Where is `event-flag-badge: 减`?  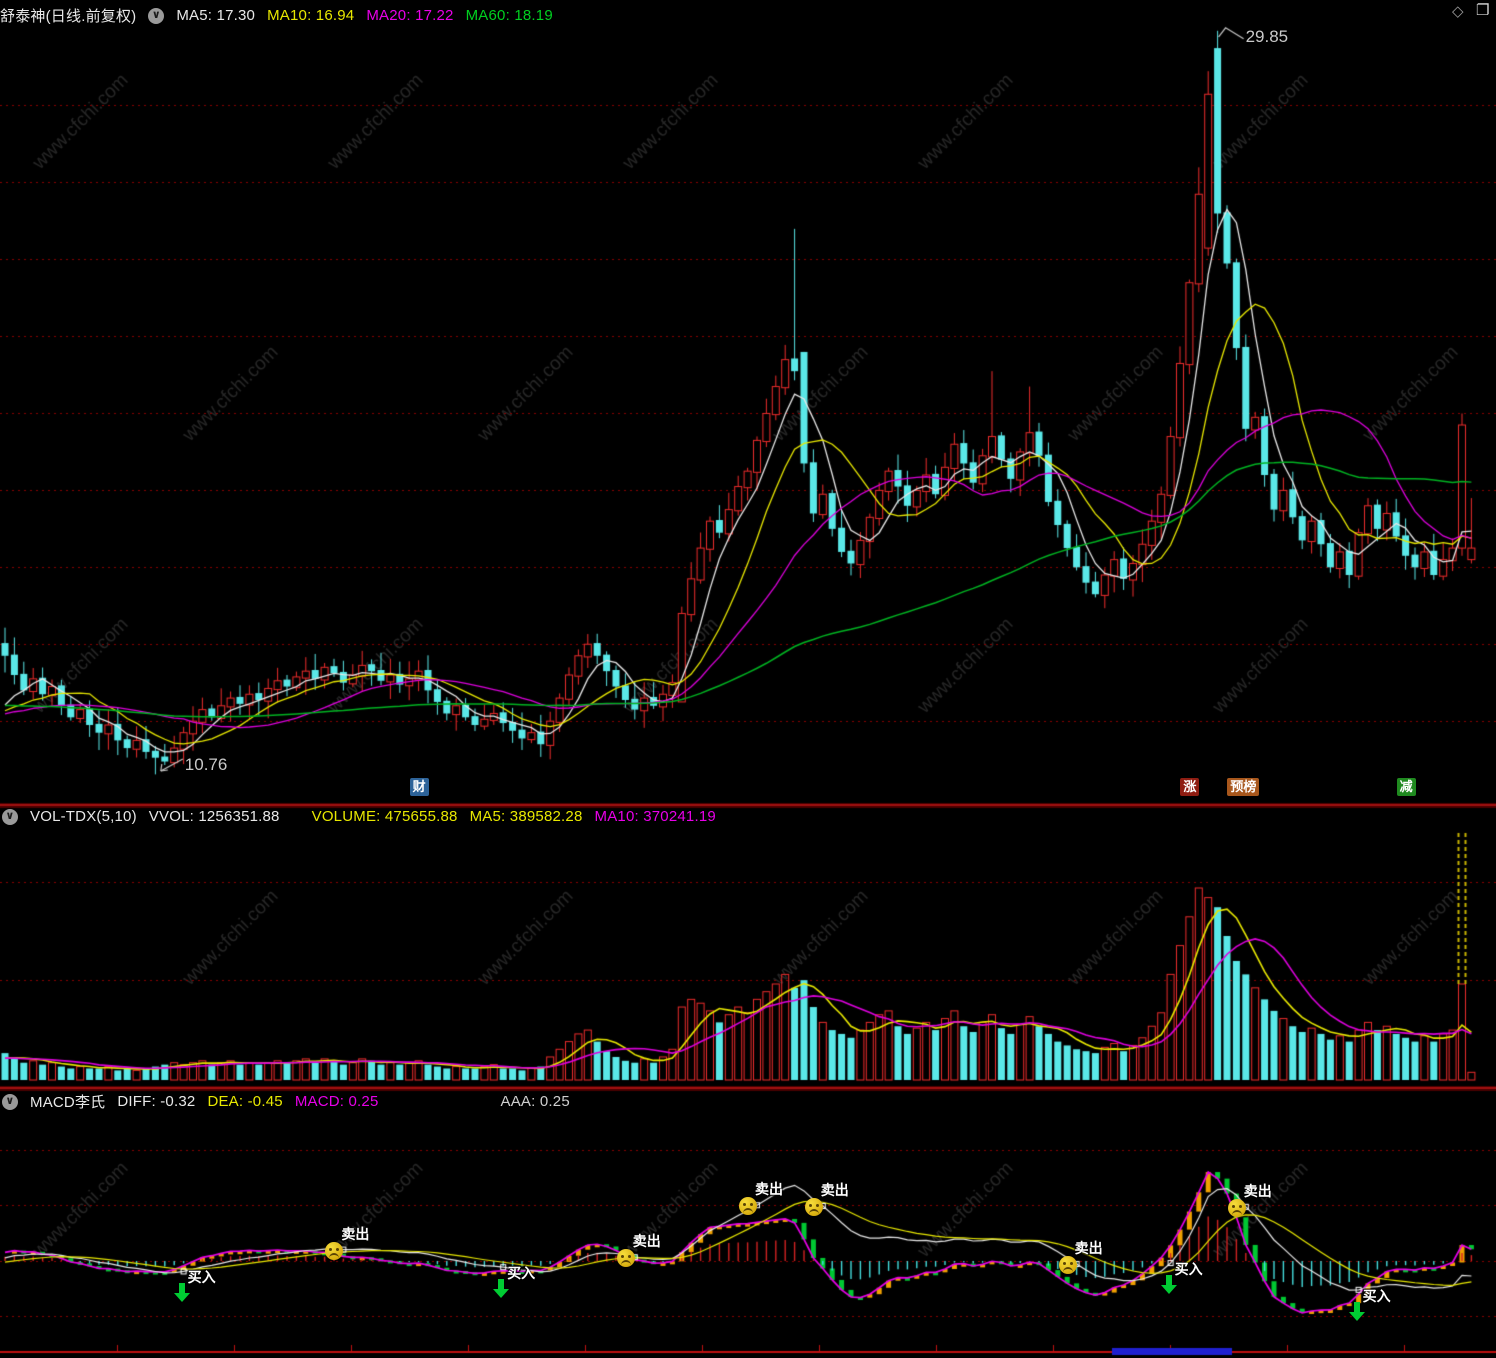
event-flag-badge: 减 is located at coordinates (1406, 787).